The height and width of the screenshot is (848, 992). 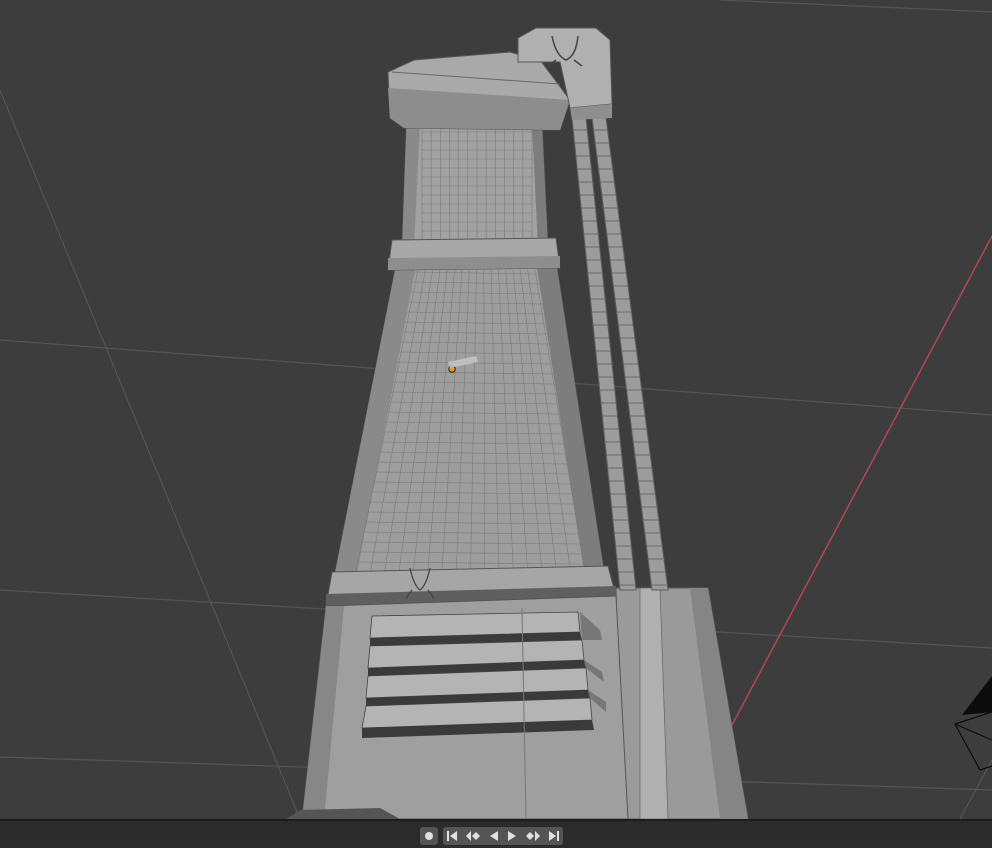 I want to click on play-reverse-button, so click(x=494, y=836).